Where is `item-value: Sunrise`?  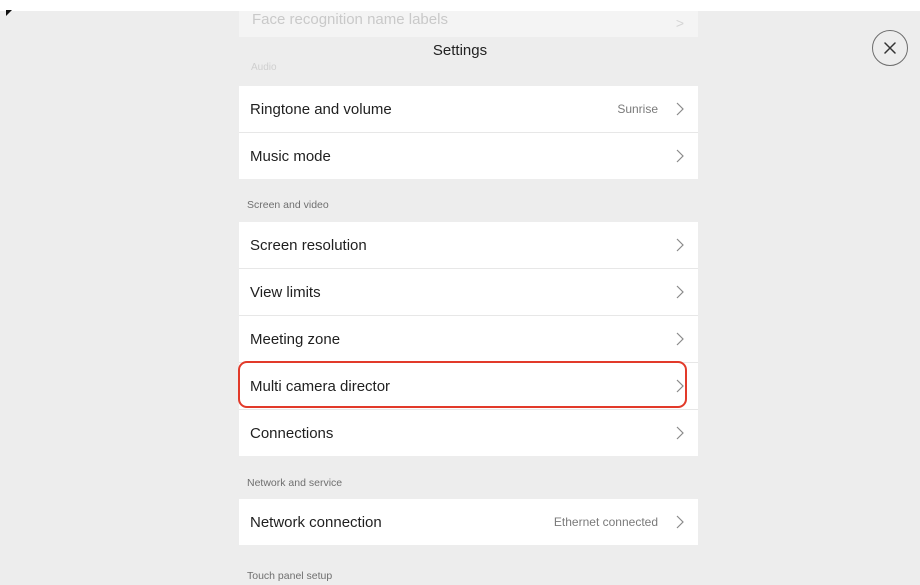 item-value: Sunrise is located at coordinates (637, 109).